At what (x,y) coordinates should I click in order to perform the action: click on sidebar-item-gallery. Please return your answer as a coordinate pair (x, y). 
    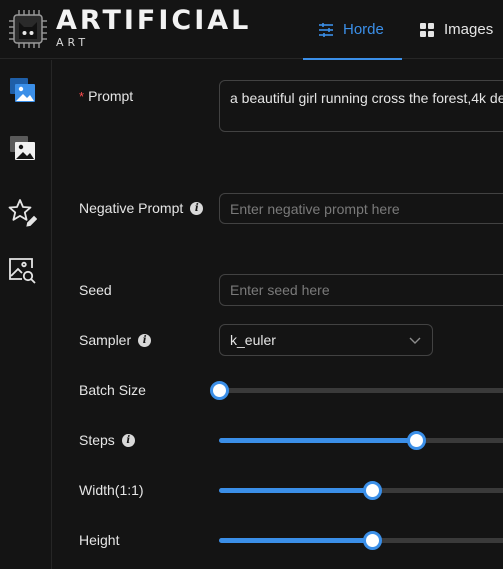
    Looking at the image, I should click on (22, 148).